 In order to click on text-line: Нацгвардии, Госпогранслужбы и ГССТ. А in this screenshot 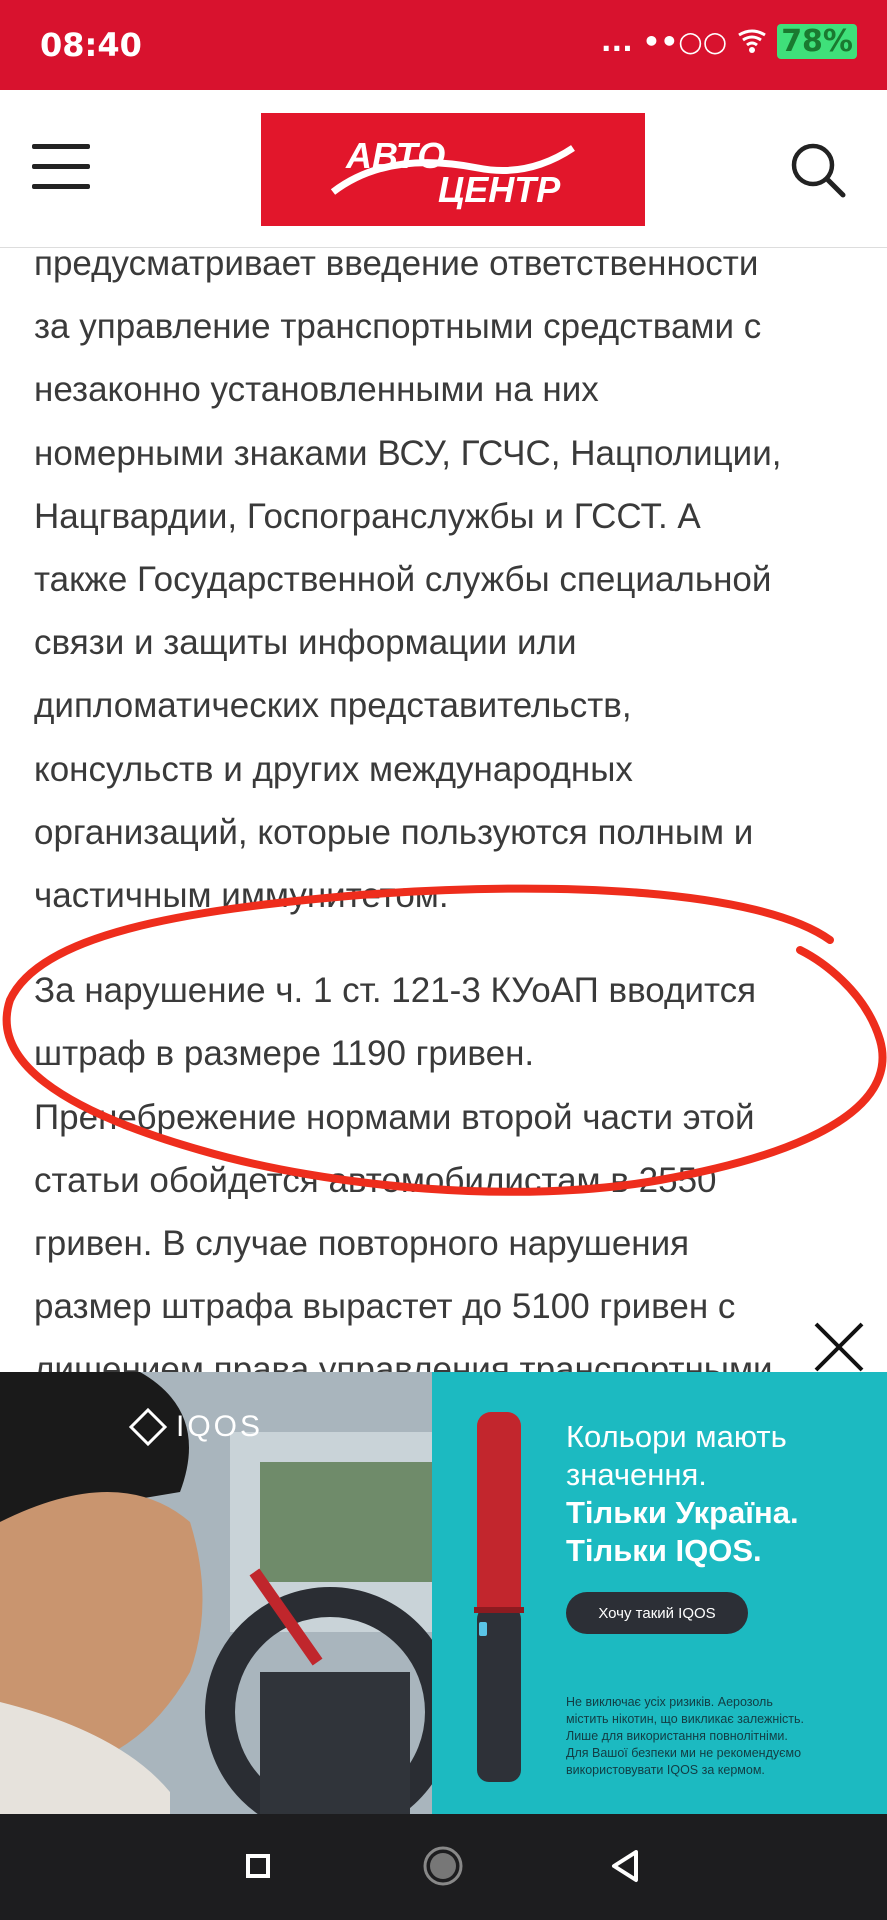, I will do `click(367, 516)`.